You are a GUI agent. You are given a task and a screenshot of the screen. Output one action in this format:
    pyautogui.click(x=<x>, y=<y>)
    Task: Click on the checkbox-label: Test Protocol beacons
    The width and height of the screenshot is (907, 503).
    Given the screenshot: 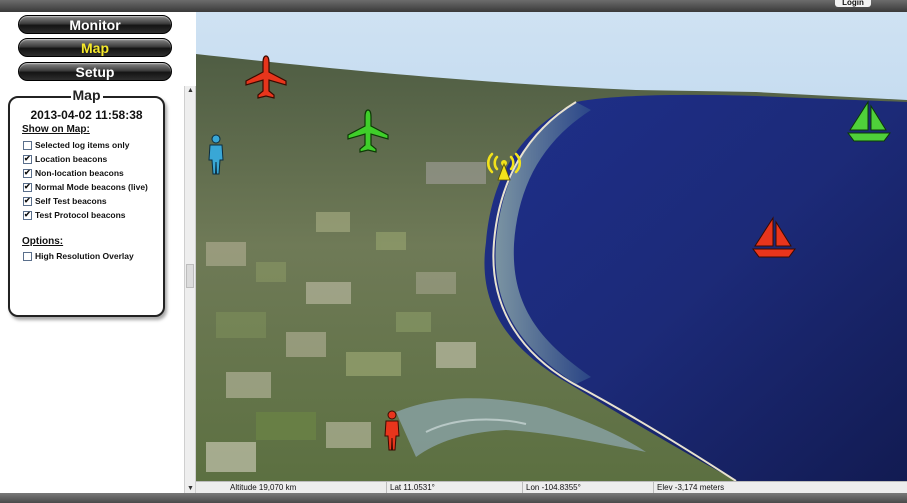 What is the action you would take?
    pyautogui.click(x=80, y=215)
    